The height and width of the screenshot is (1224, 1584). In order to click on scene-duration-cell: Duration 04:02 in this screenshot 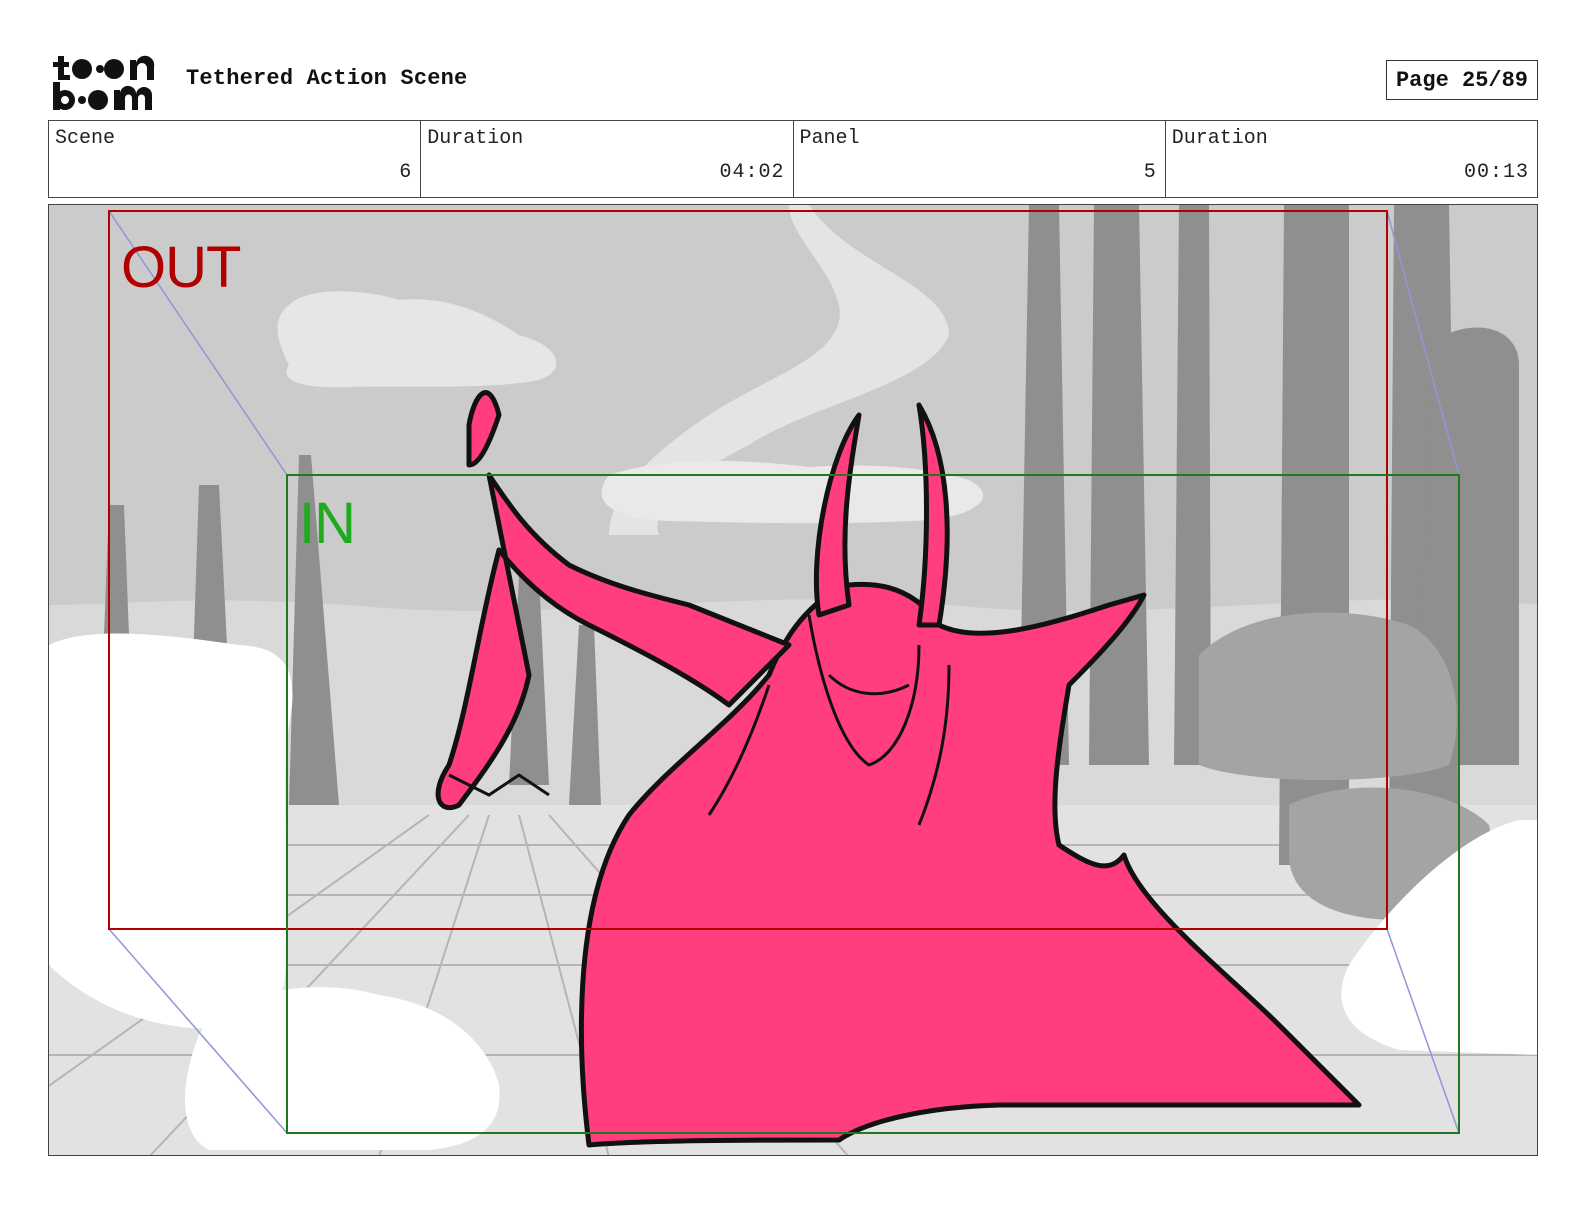, I will do `click(607, 159)`.